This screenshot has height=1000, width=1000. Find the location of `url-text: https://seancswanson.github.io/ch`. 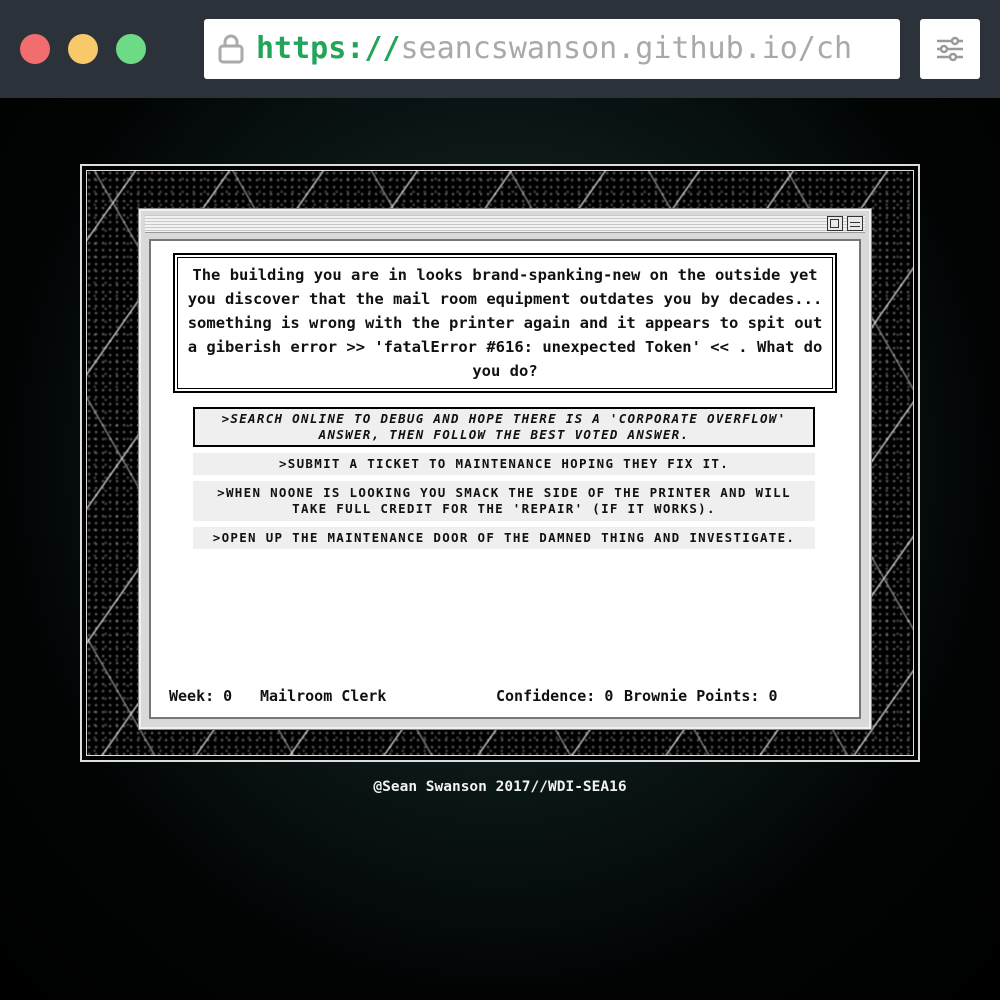

url-text: https://seancswanson.github.io/ch is located at coordinates (554, 49).